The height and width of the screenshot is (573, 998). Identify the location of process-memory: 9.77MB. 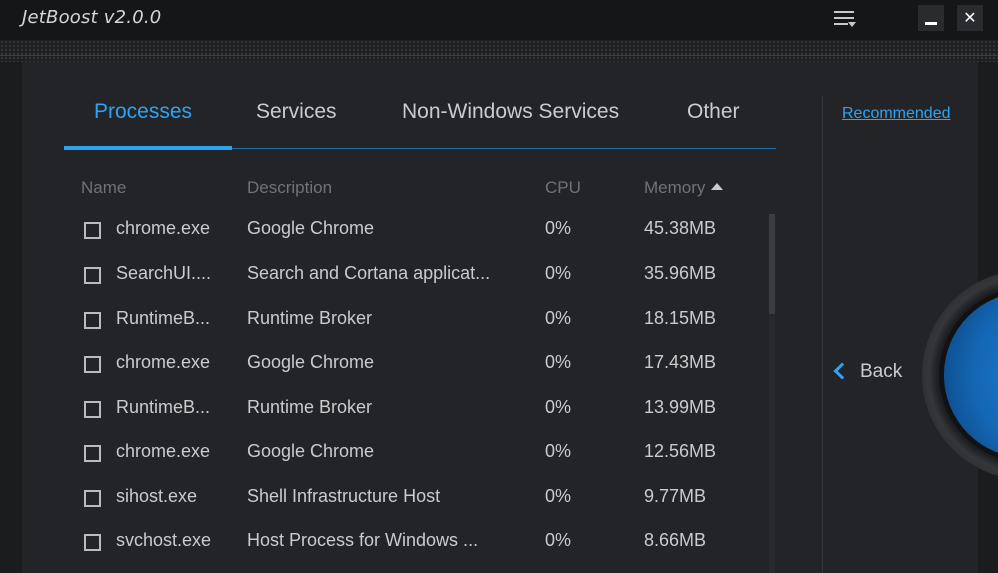
(675, 496).